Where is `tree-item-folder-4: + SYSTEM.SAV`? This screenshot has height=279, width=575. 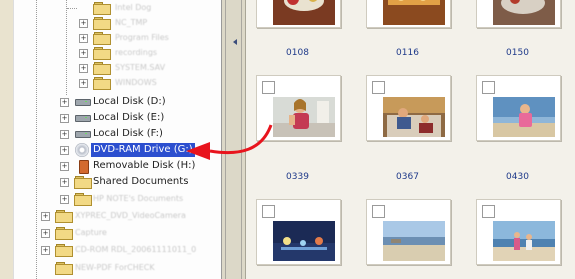 tree-item-folder-4: + SYSTEM.SAV is located at coordinates (125, 68).